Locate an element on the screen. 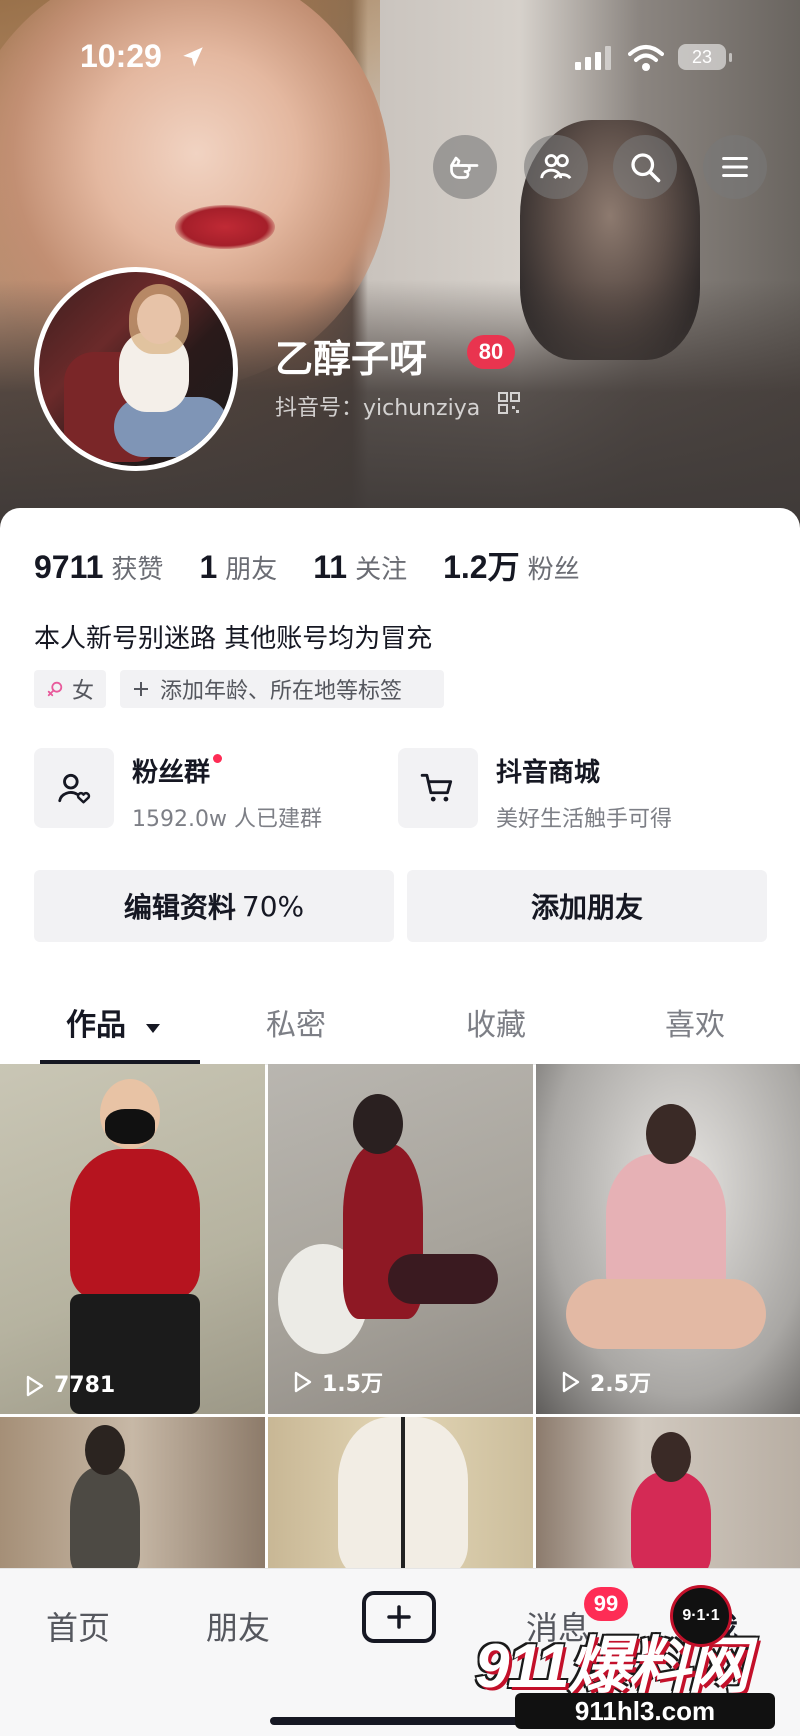 The image size is (800, 1736). pointing-hand-icon is located at coordinates (464, 167).